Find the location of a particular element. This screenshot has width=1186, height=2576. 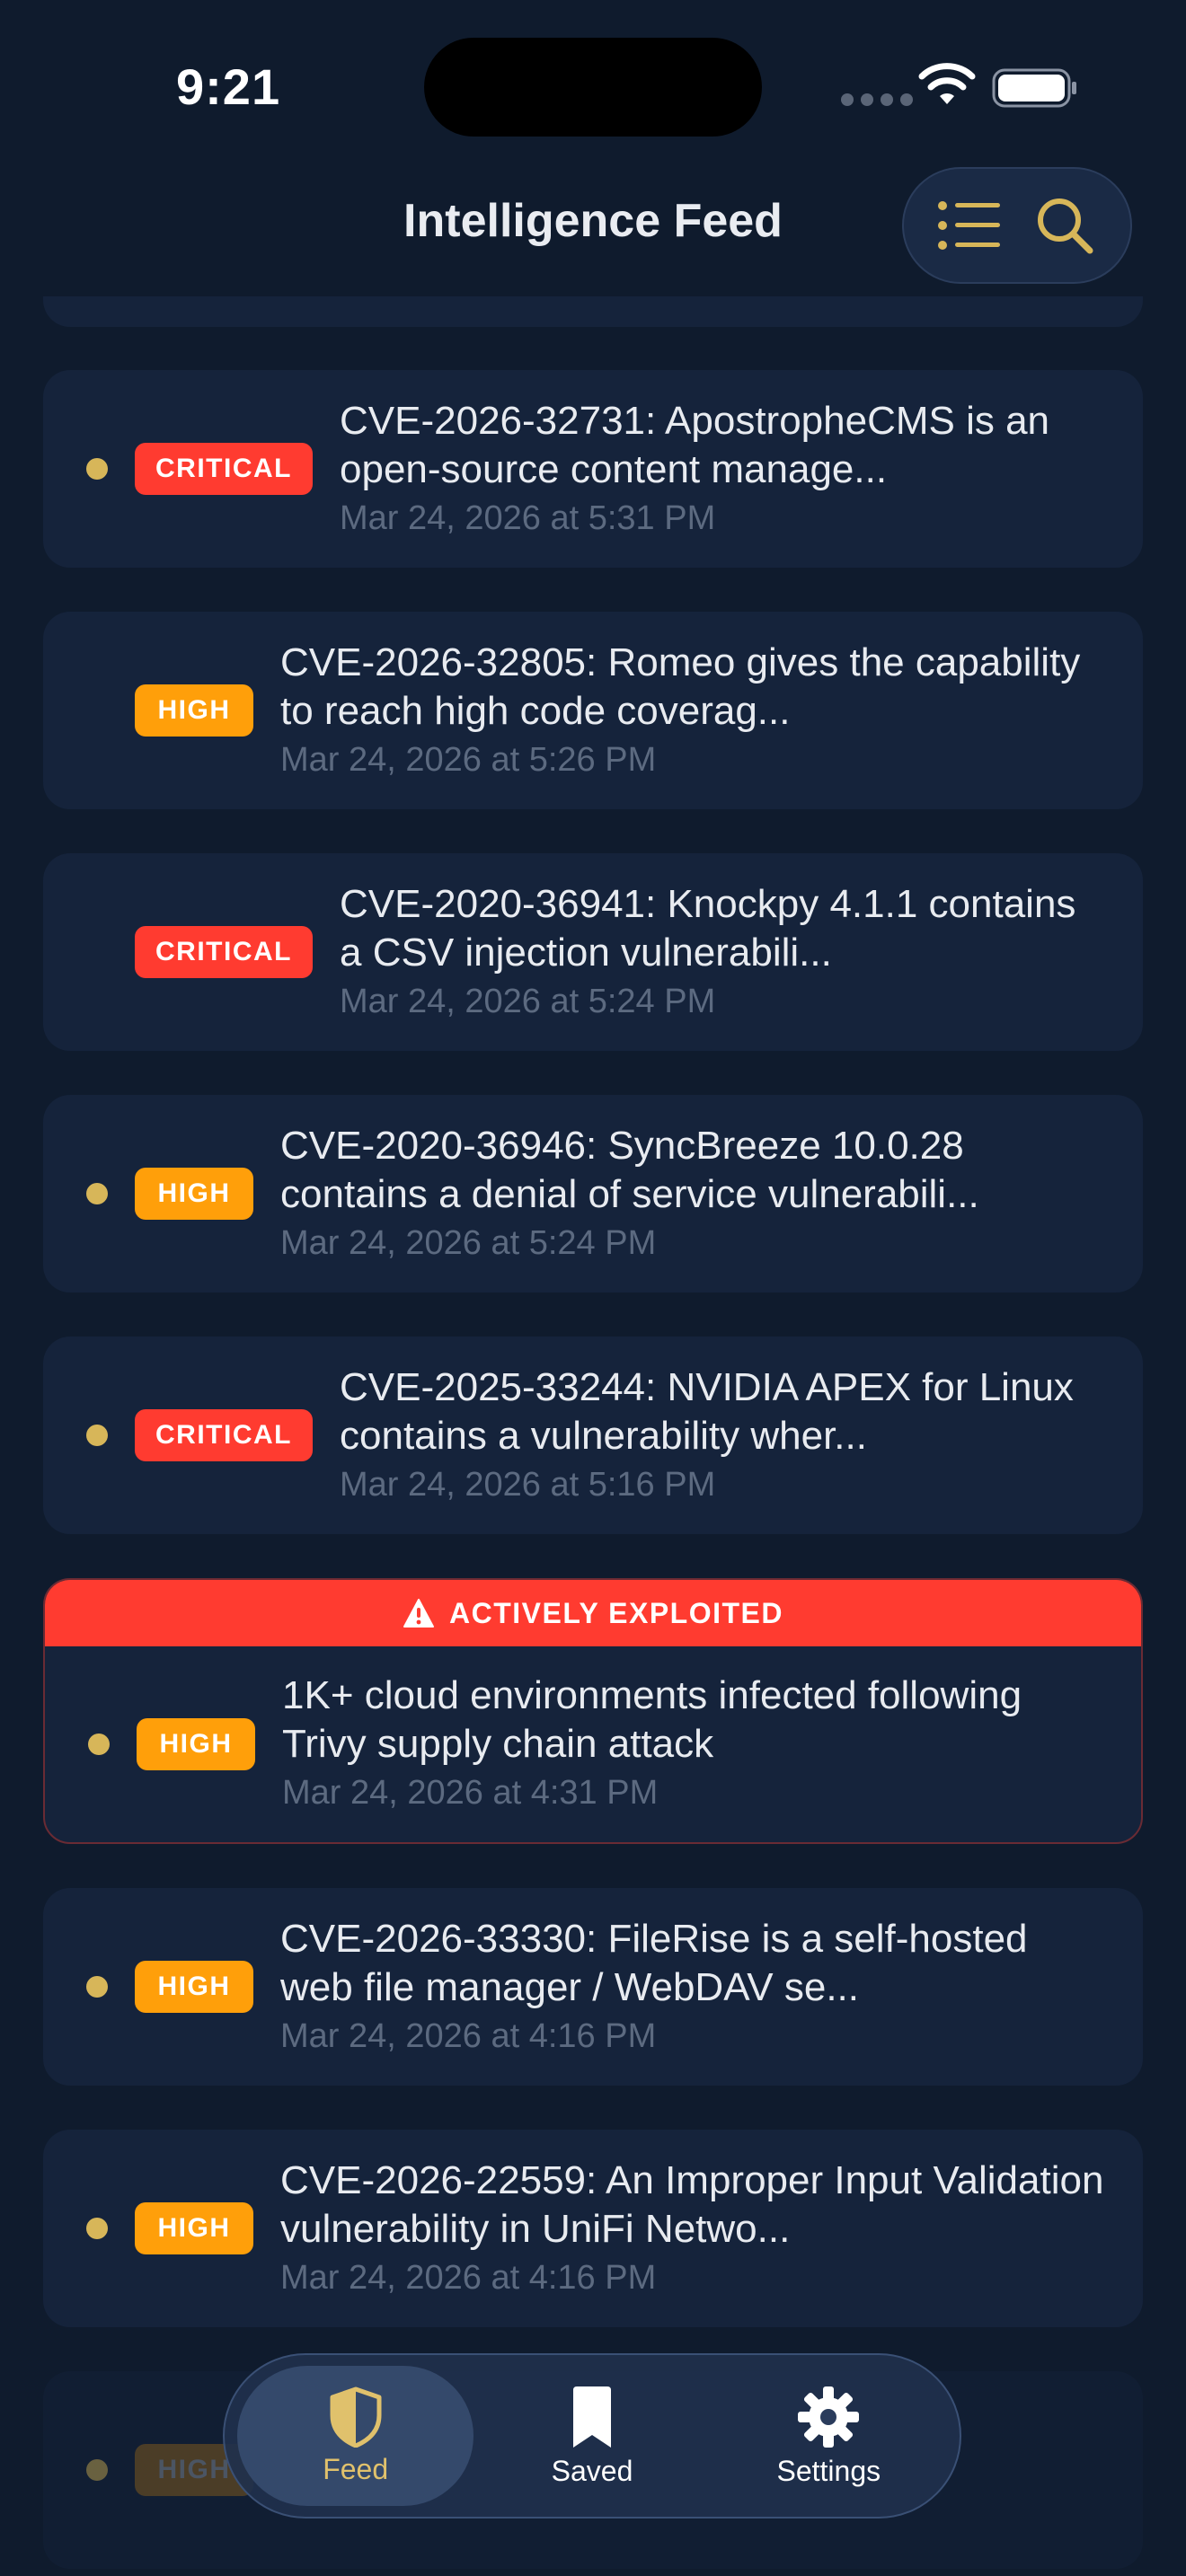

status-bar: 9:21 is located at coordinates (593, 90).